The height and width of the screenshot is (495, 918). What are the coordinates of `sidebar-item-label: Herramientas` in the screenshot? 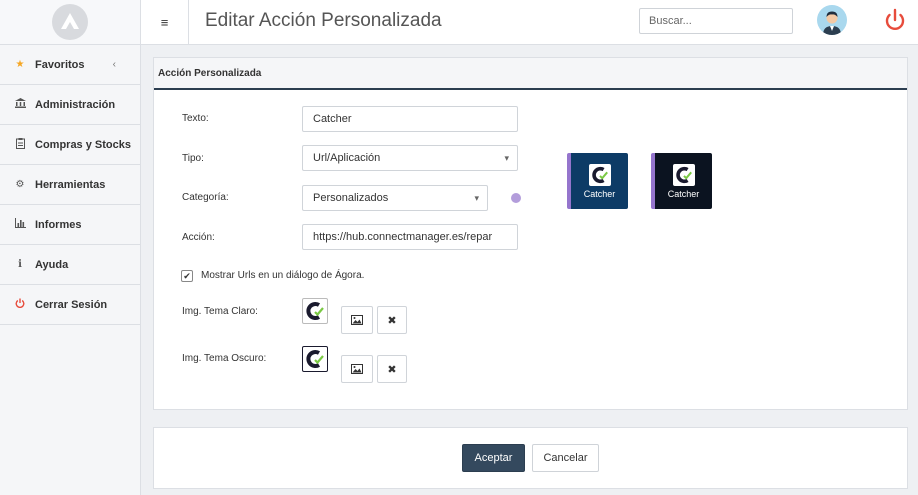 It's located at (70, 184).